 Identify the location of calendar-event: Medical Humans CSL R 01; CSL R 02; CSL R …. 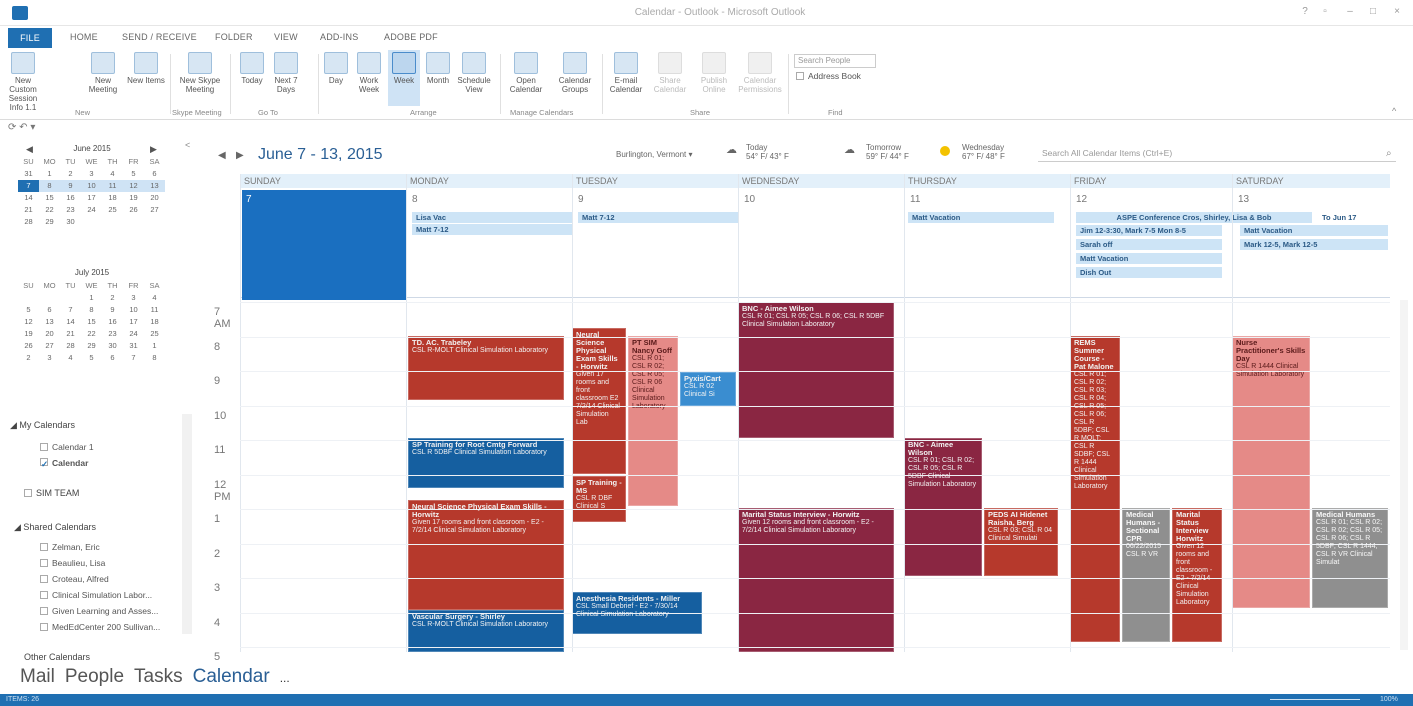
(1350, 558).